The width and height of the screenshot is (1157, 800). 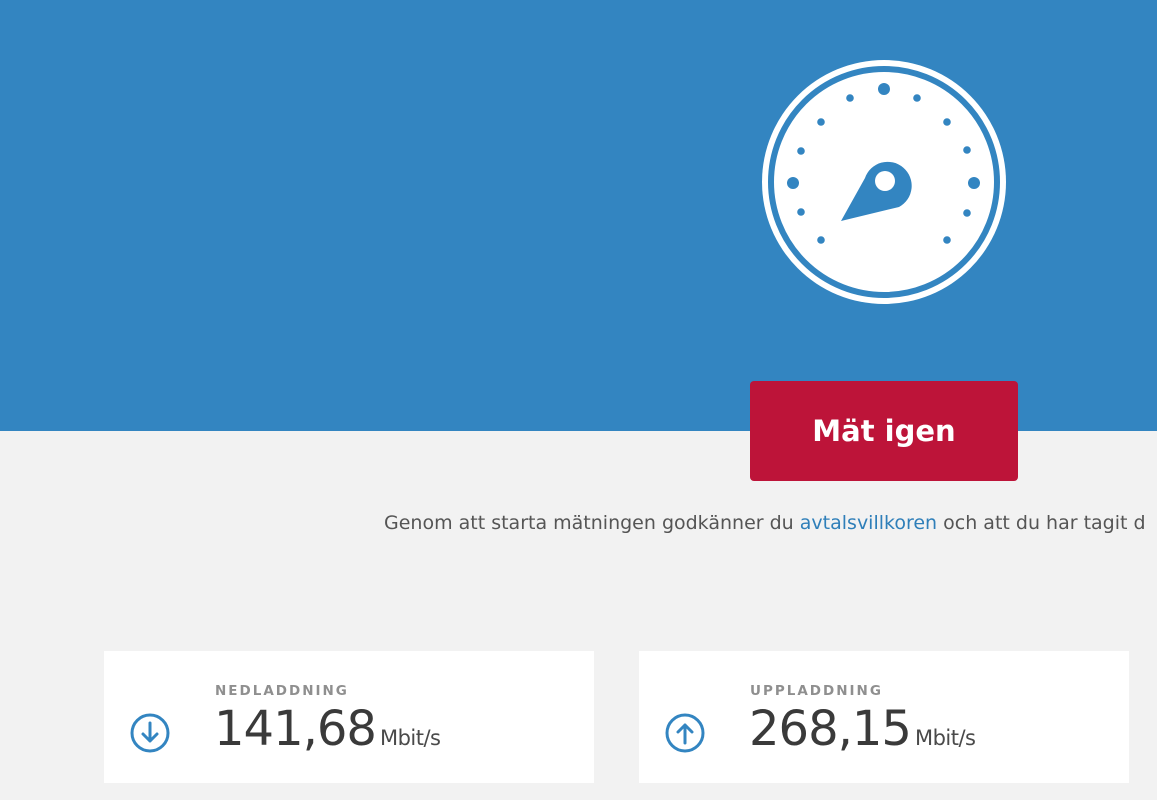 I want to click on upload-value-row: 268,15 Mbit/s, so click(x=862, y=729).